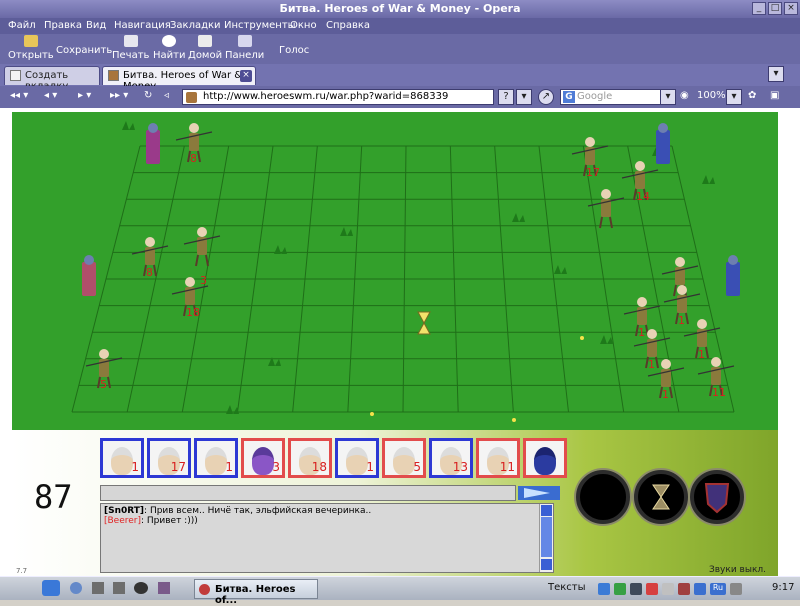 This screenshot has width=800, height=606. What do you see at coordinates (308, 493) in the screenshot?
I see `chat-input` at bounding box center [308, 493].